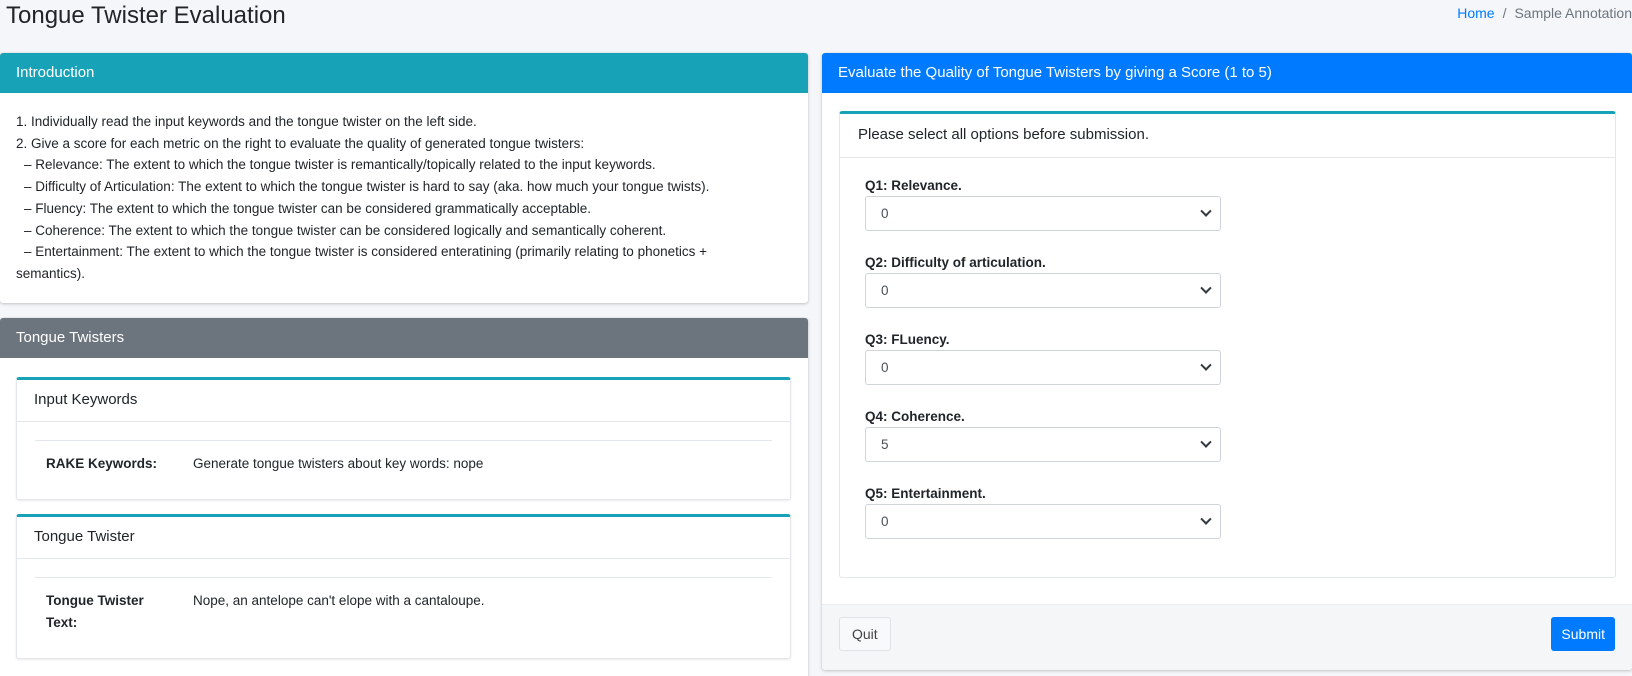 This screenshot has width=1632, height=676. What do you see at coordinates (1583, 634) in the screenshot?
I see `submit-button: Submit` at bounding box center [1583, 634].